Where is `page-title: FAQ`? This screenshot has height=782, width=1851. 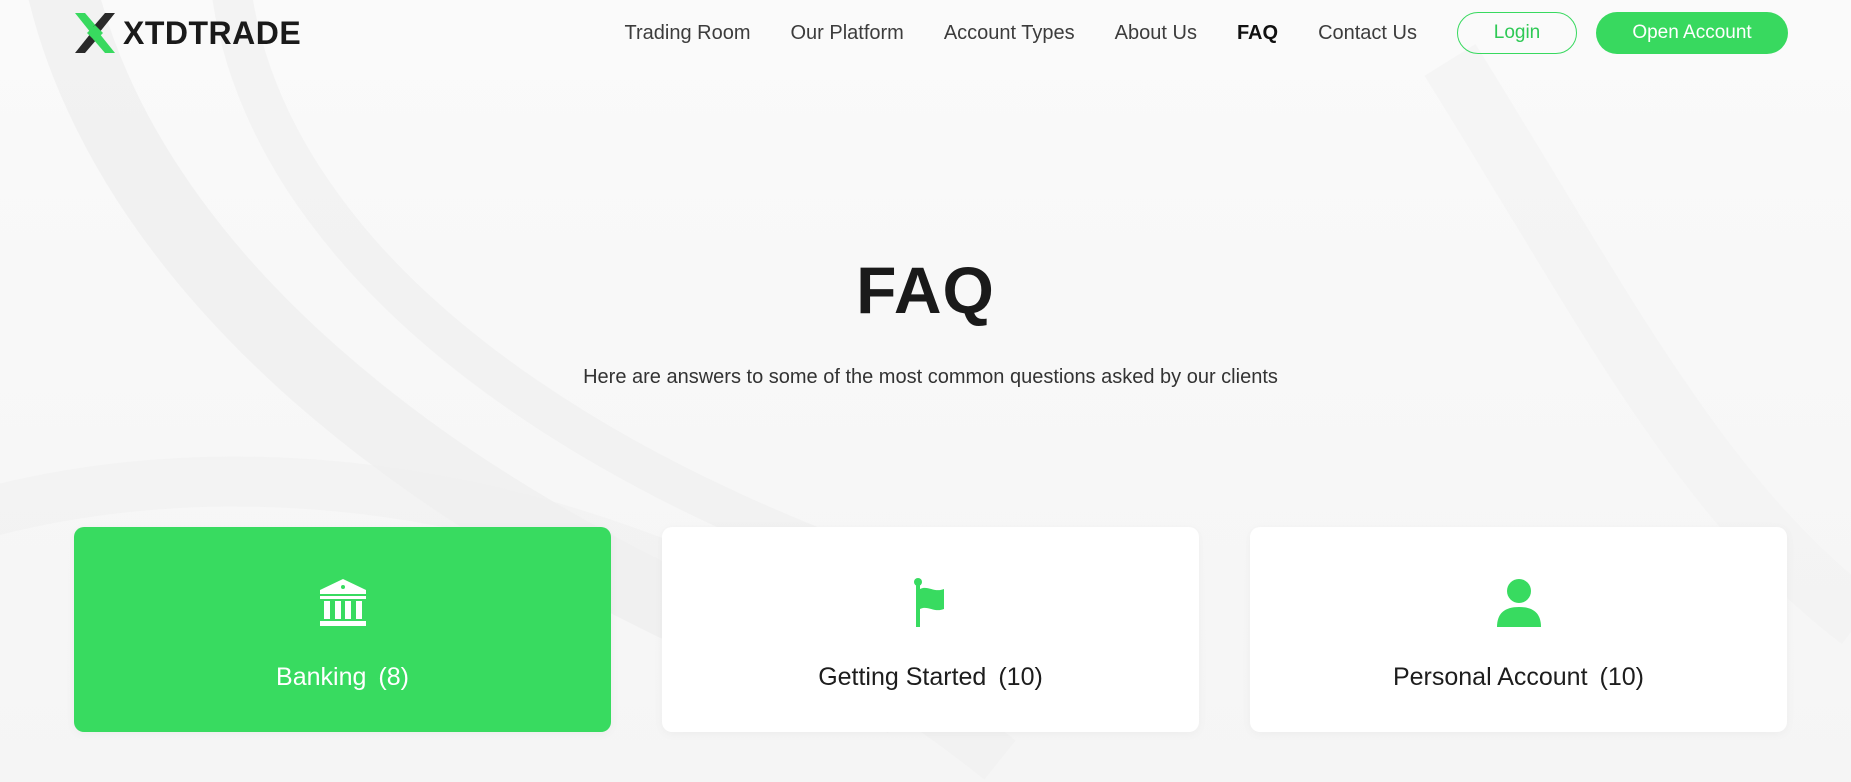
page-title: FAQ is located at coordinates (925, 290).